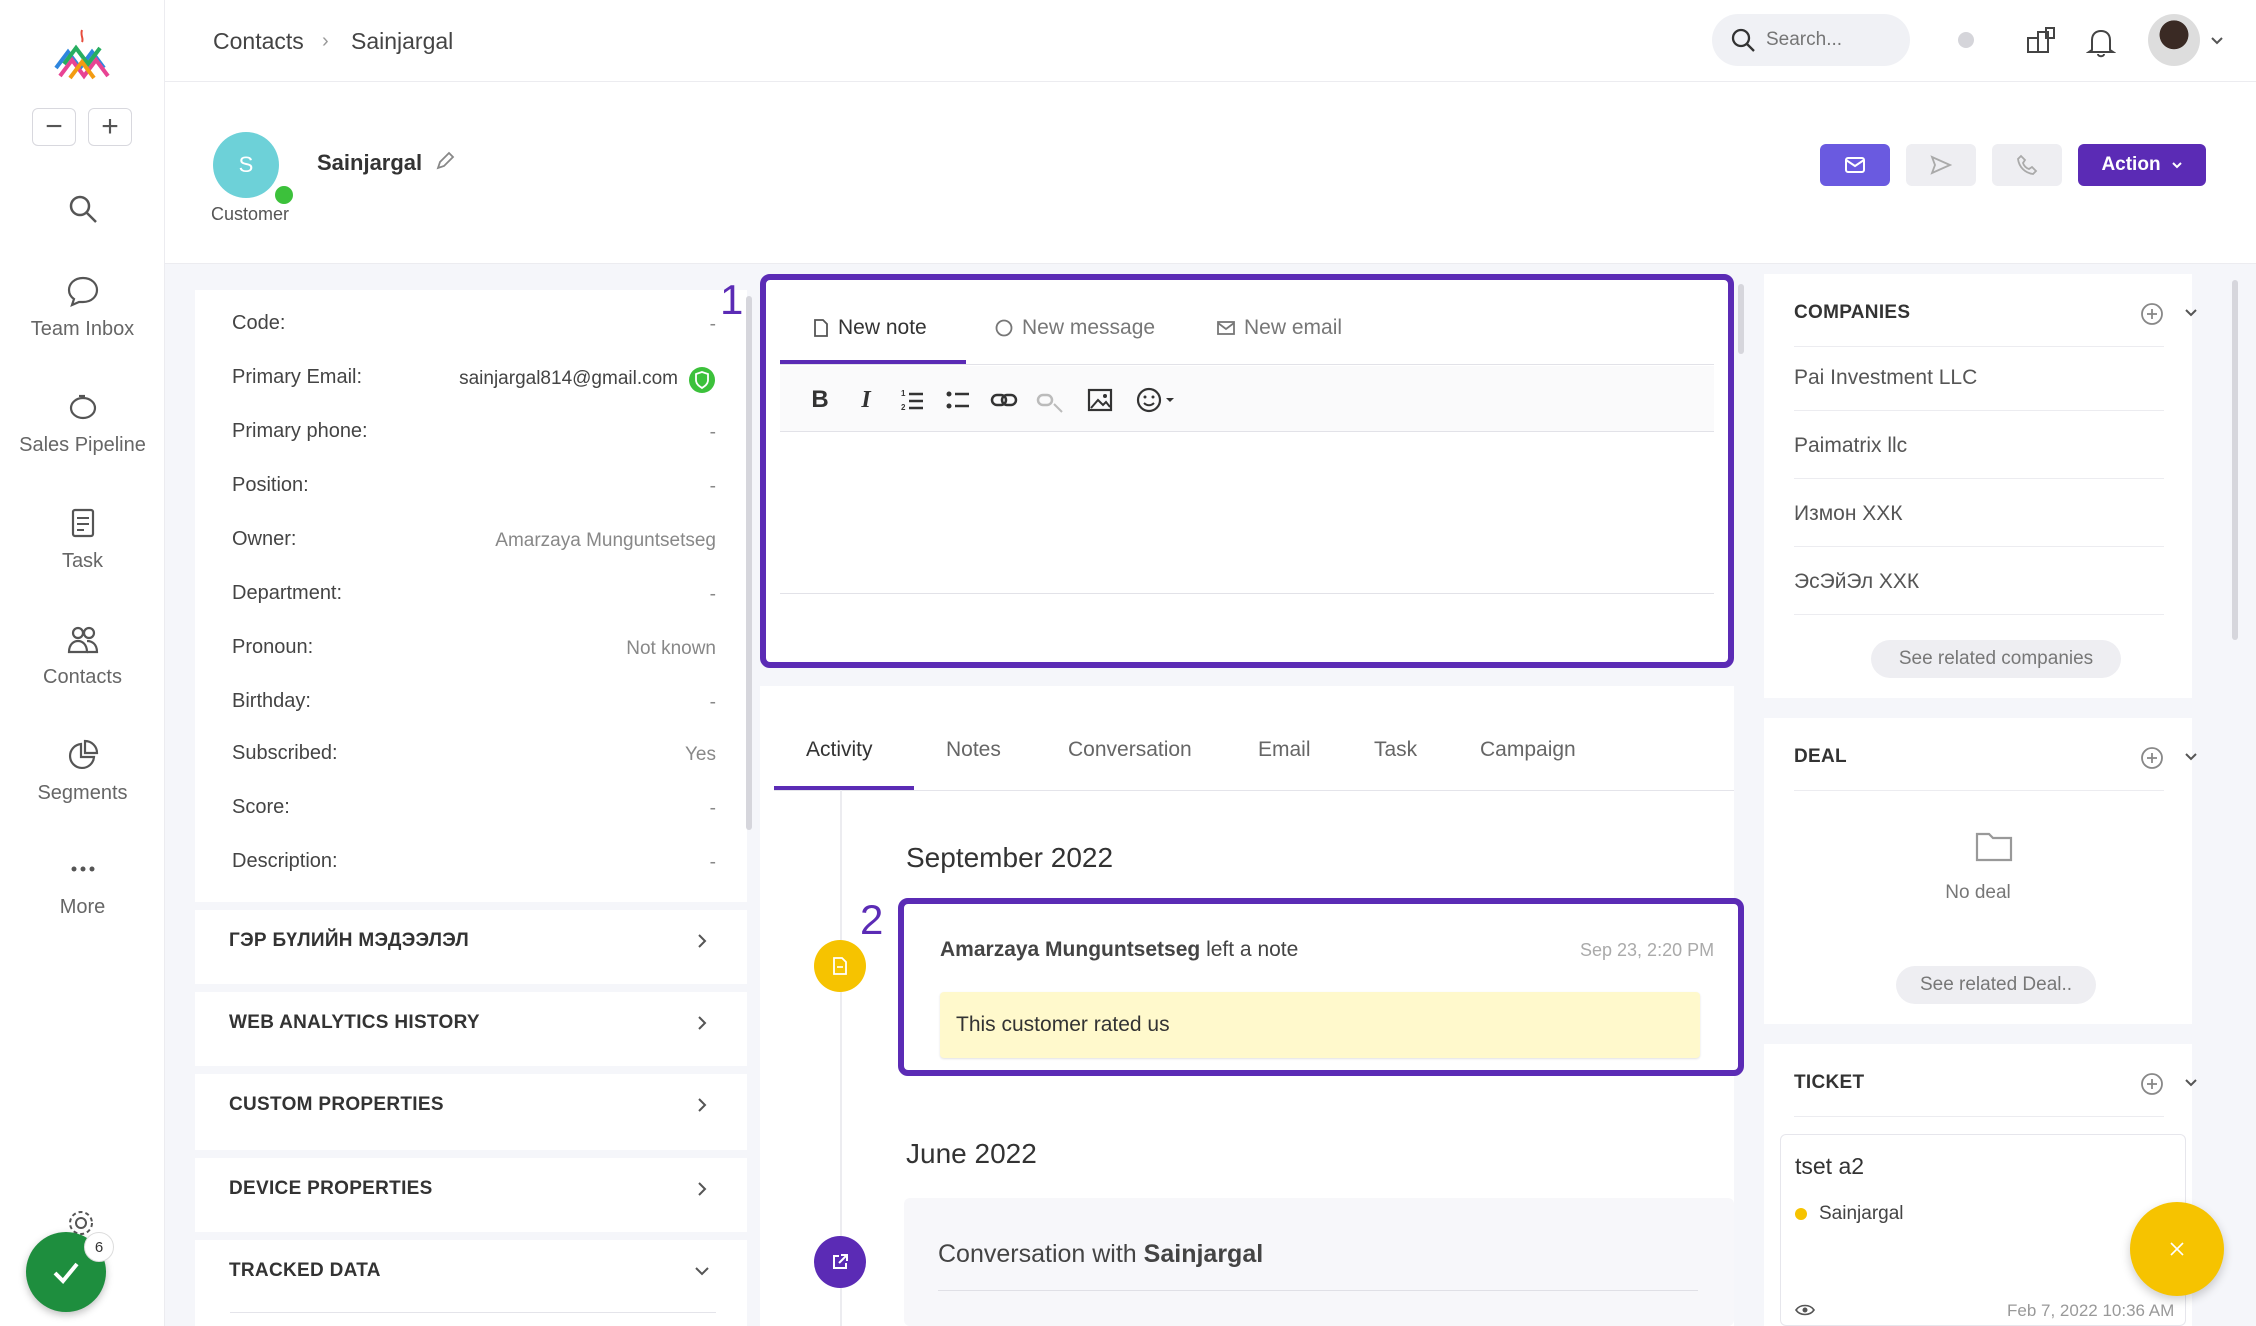  I want to click on breadcrumb-current: Sainjargal, so click(402, 41).